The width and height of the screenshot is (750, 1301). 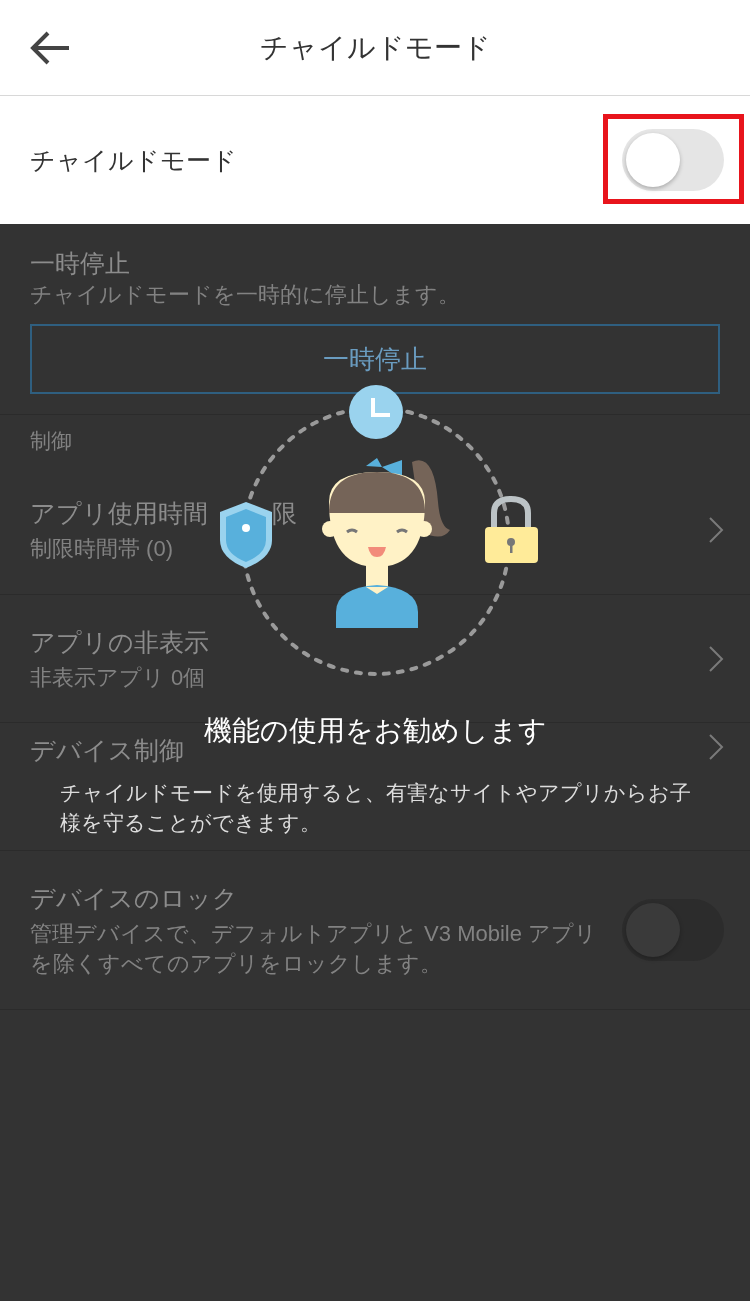 I want to click on pause-description: チャイルドモードを一時的に停止します。, so click(x=245, y=295).